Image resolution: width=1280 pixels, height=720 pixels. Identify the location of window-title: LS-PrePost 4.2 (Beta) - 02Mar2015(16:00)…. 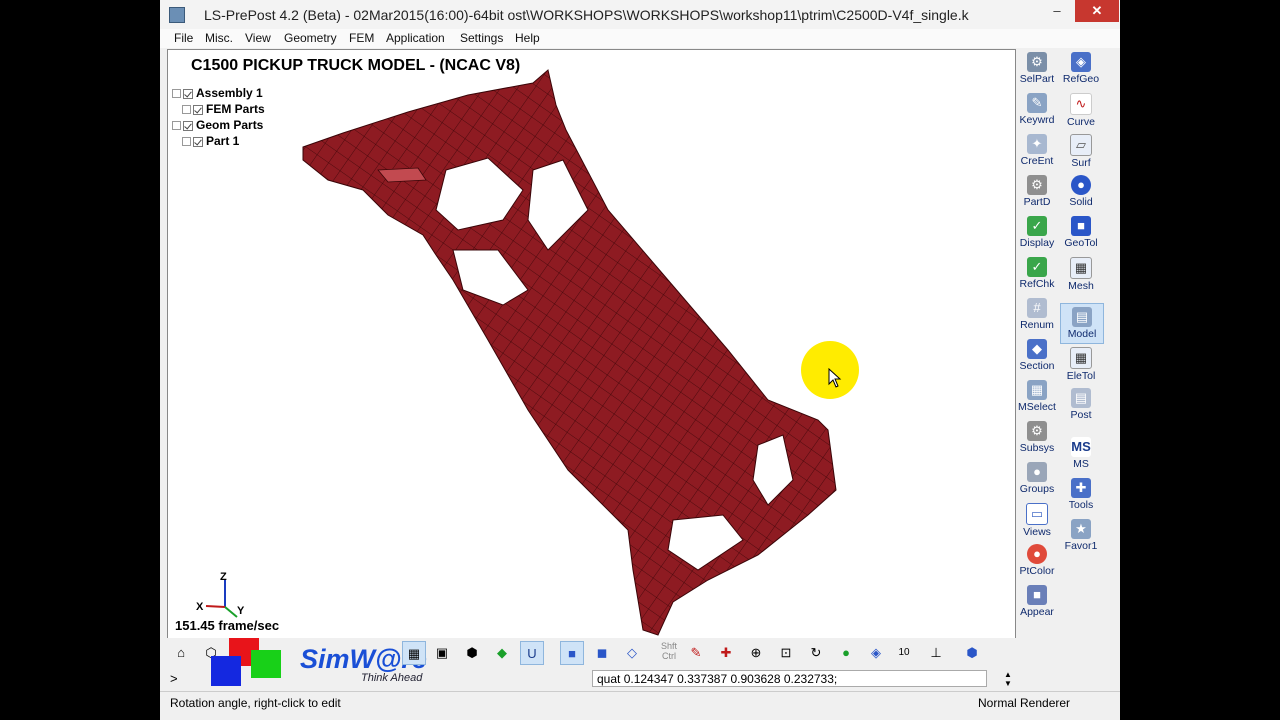
(586, 15).